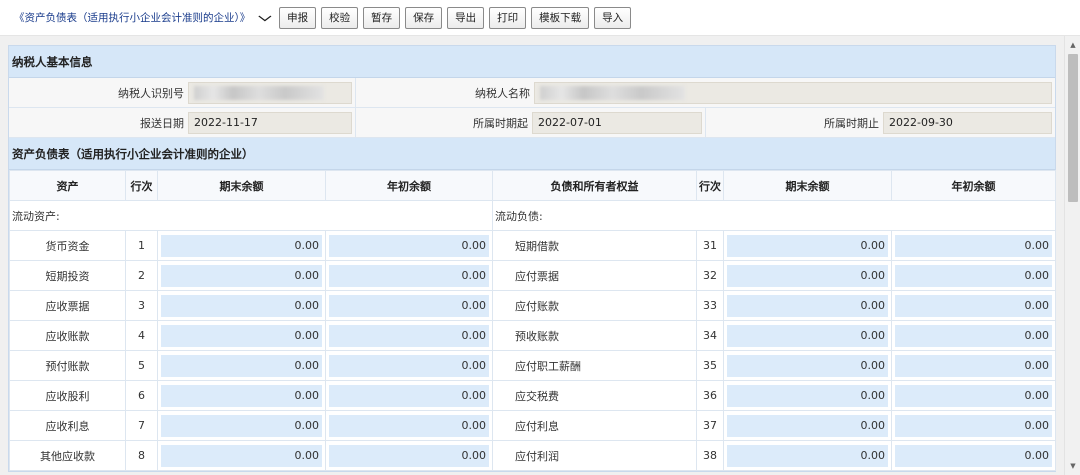 This screenshot has width=1080, height=475. Describe the element at coordinates (793, 92) in the screenshot. I see `taxpayer-name-field` at that location.